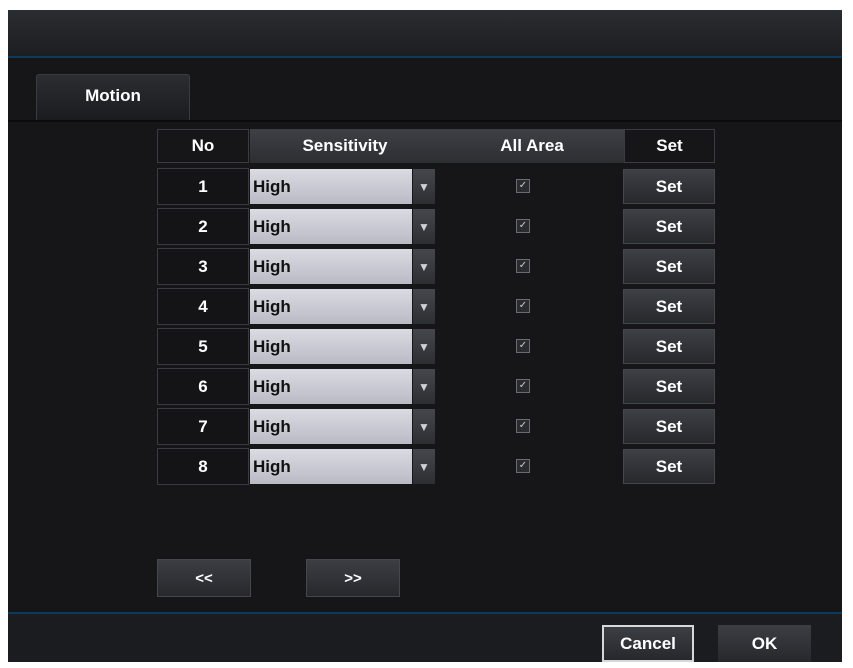  I want to click on row-number: 2, so click(203, 226).